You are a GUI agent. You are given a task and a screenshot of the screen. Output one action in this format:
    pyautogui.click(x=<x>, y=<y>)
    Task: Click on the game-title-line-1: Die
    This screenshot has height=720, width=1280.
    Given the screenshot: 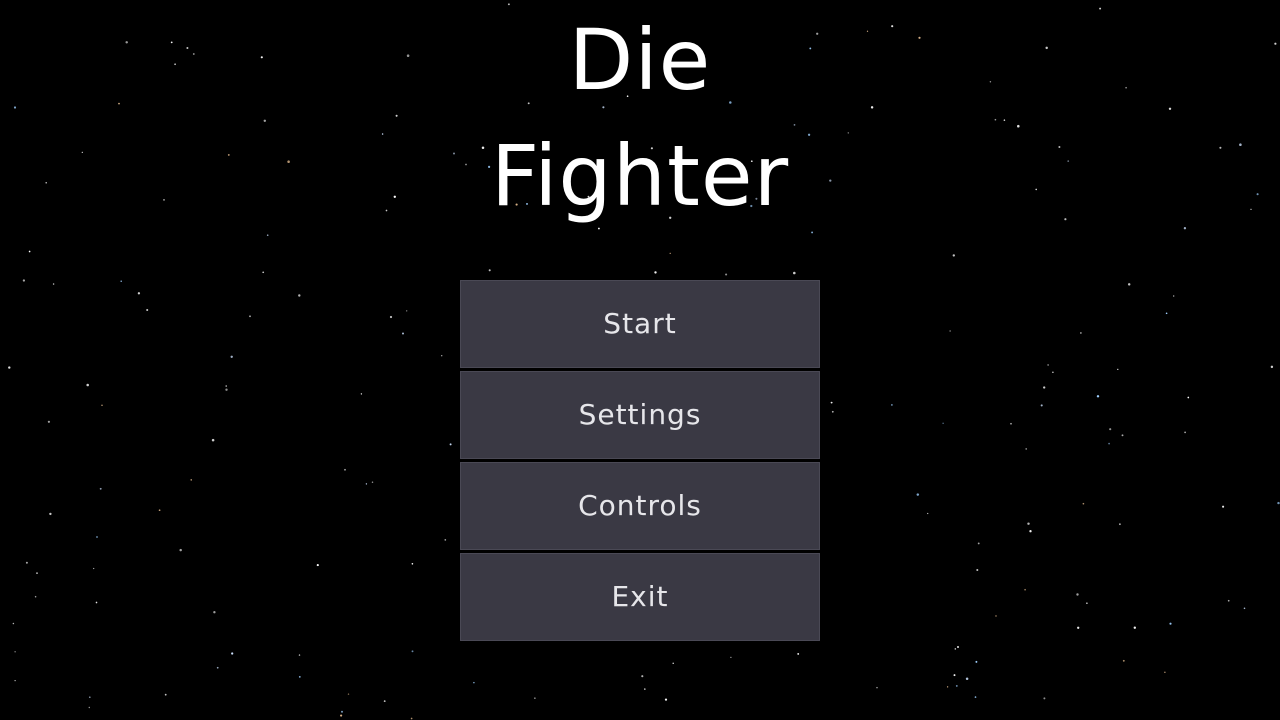 What is the action you would take?
    pyautogui.click(x=640, y=60)
    